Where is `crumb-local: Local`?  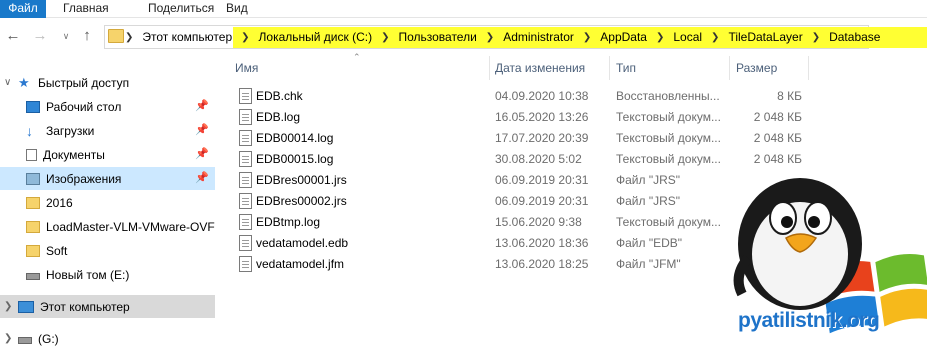 crumb-local: Local is located at coordinates (687, 37).